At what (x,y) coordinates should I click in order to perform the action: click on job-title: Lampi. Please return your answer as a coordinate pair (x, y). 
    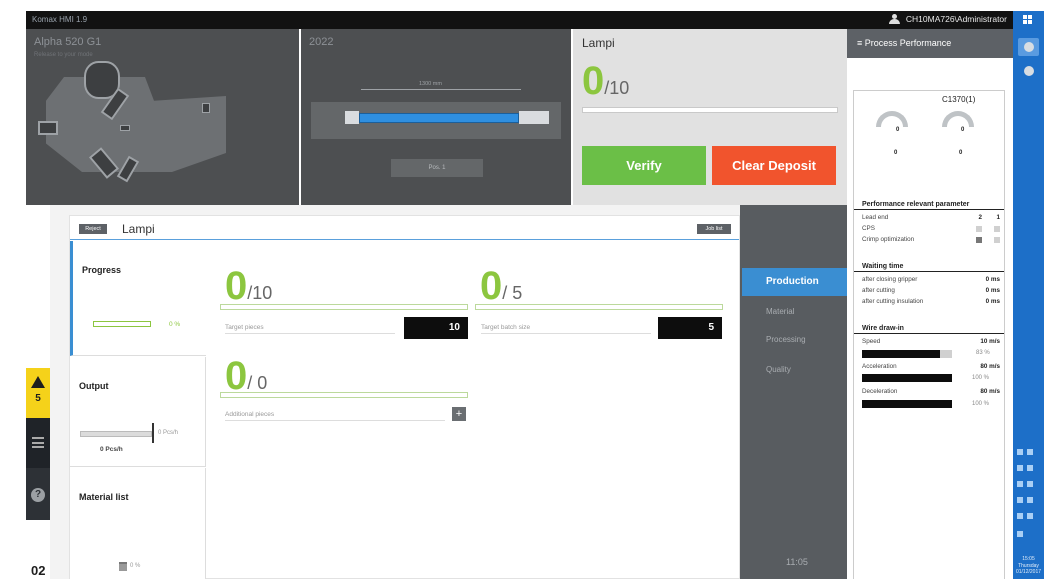
    Looking at the image, I should click on (138, 229).